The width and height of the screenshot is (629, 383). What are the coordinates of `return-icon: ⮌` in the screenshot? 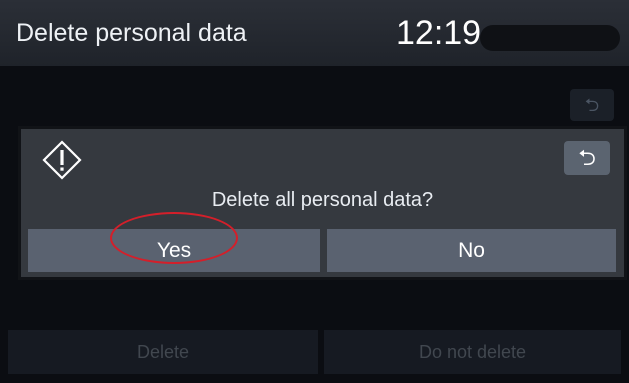 It's located at (587, 157).